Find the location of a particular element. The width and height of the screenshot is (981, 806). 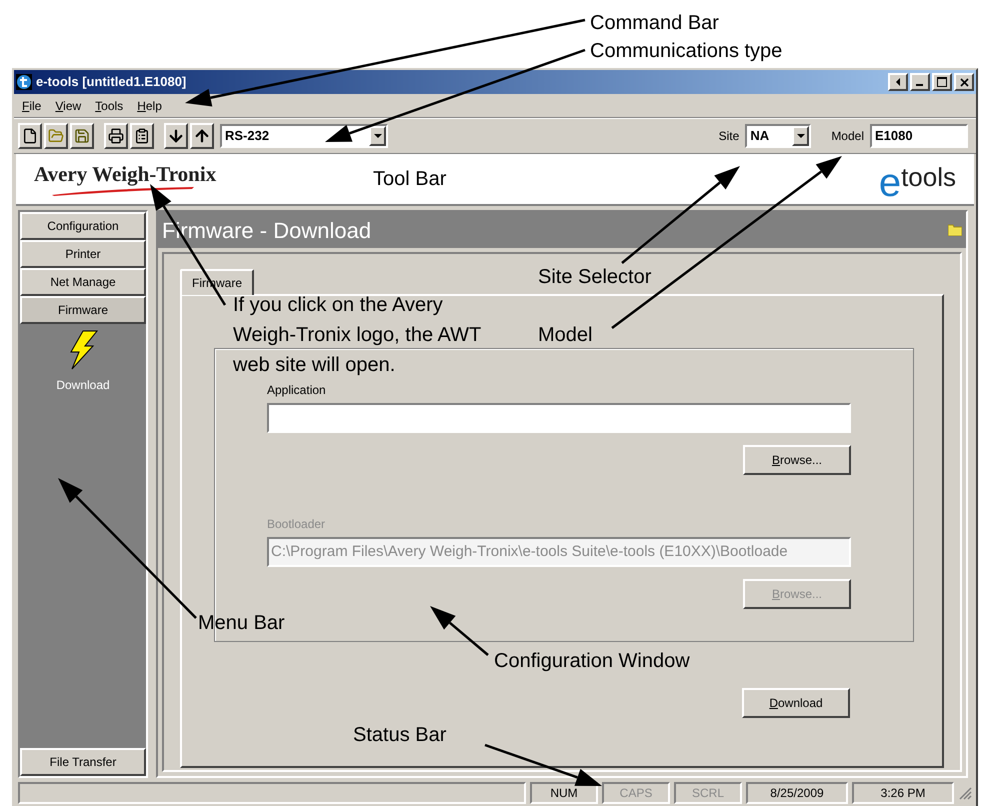

window-title: e-tools [untitled1.E1080] is located at coordinates (111, 82).